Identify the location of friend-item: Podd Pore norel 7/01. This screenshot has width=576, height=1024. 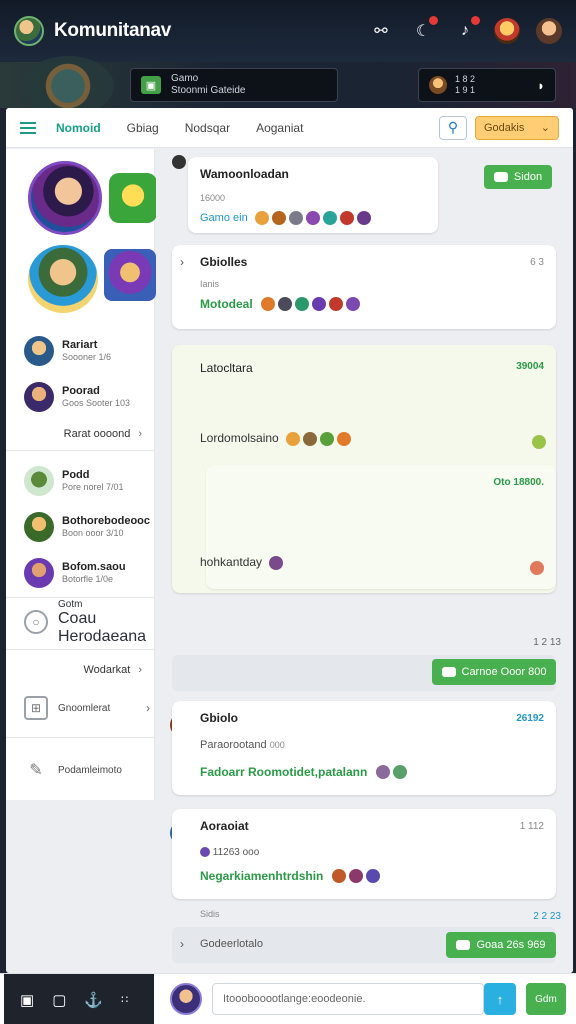
(87, 481).